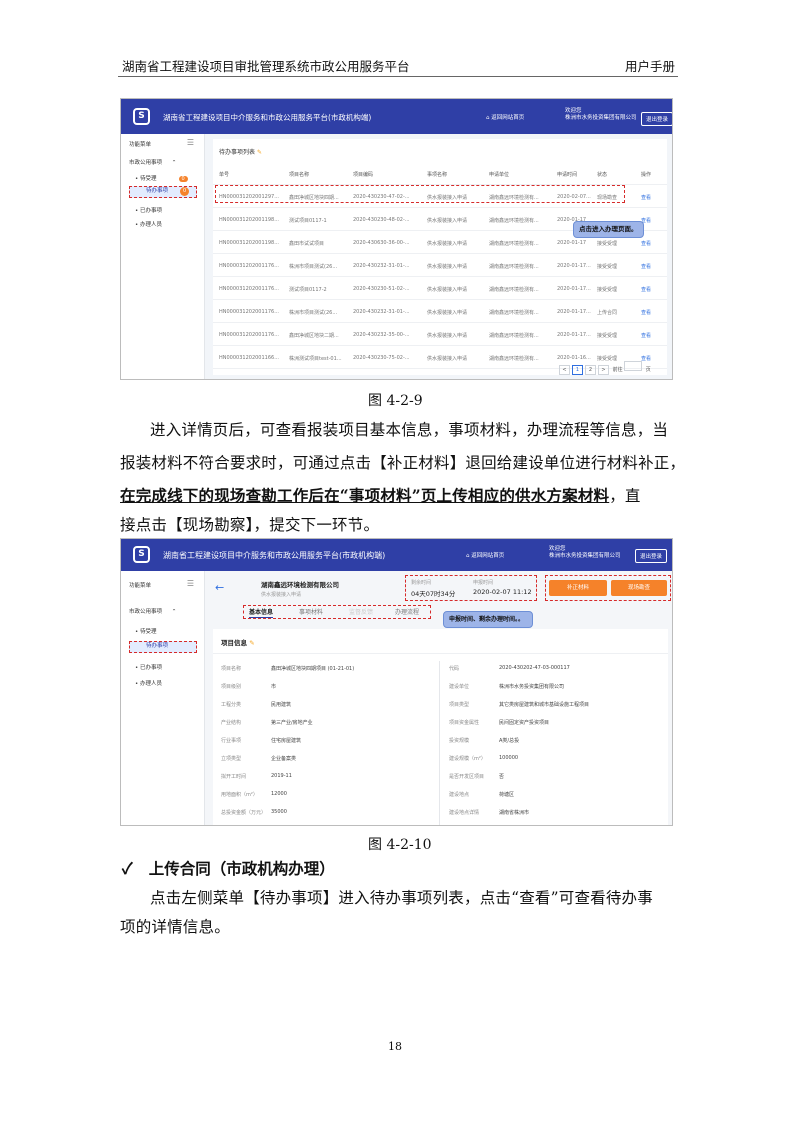  Describe the element at coordinates (585, 553) in the screenshot. I see `welcome-text: 欢迎您 株洲市水务投资集团有限公司` at that location.